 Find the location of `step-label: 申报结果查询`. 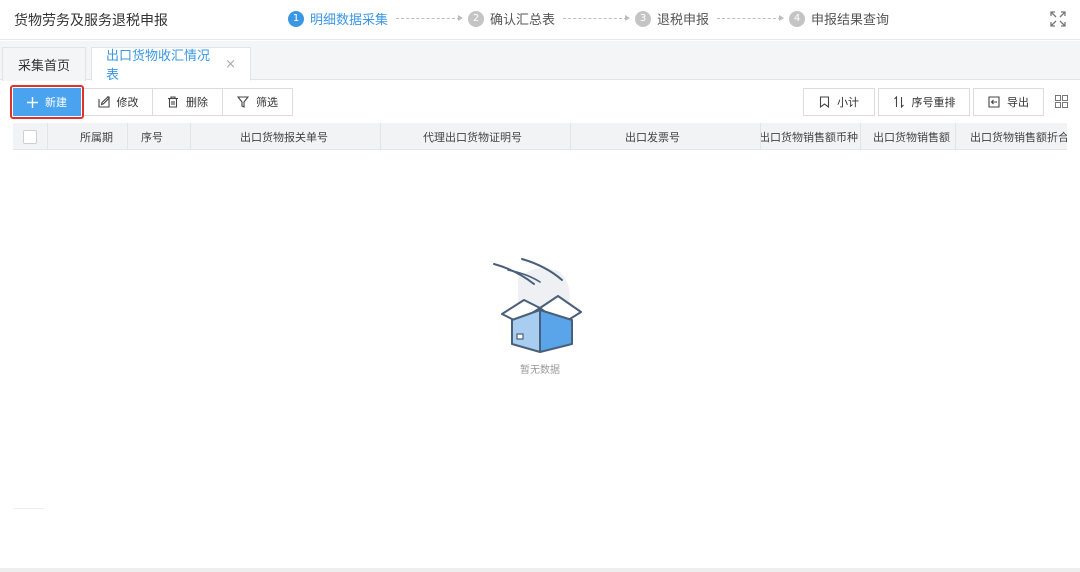

step-label: 申报结果查询 is located at coordinates (850, 20).